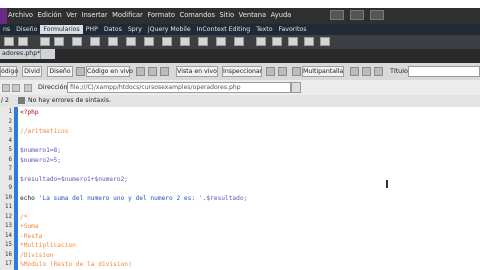  What do you see at coordinates (23, 41) in the screenshot?
I see `text-field-icon` at bounding box center [23, 41].